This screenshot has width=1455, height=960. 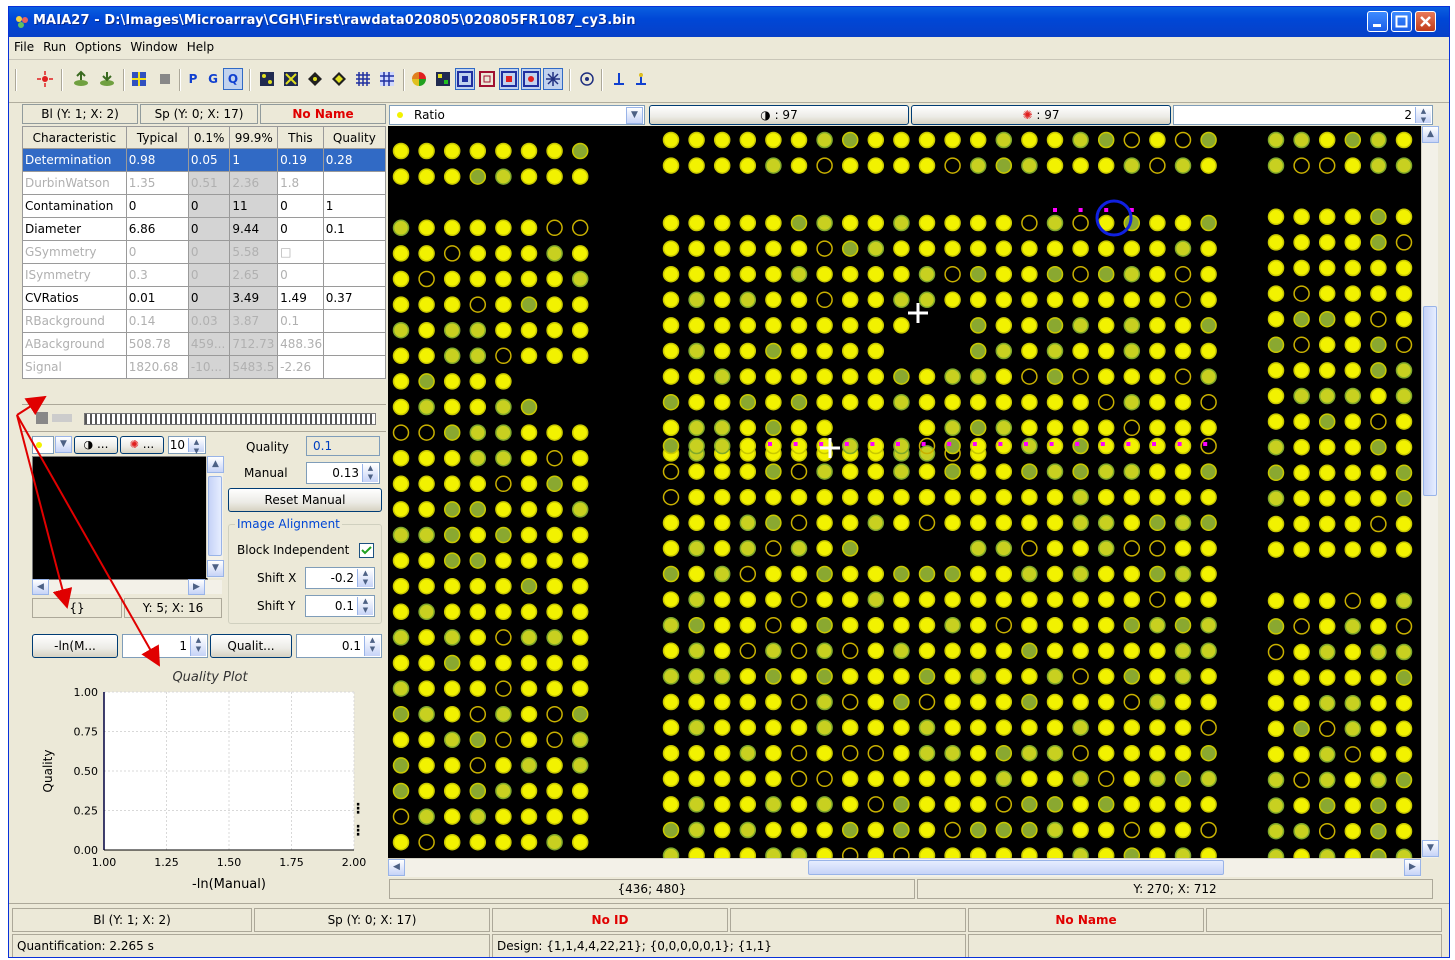 I want to click on burst-icon, so click(x=45, y=79).